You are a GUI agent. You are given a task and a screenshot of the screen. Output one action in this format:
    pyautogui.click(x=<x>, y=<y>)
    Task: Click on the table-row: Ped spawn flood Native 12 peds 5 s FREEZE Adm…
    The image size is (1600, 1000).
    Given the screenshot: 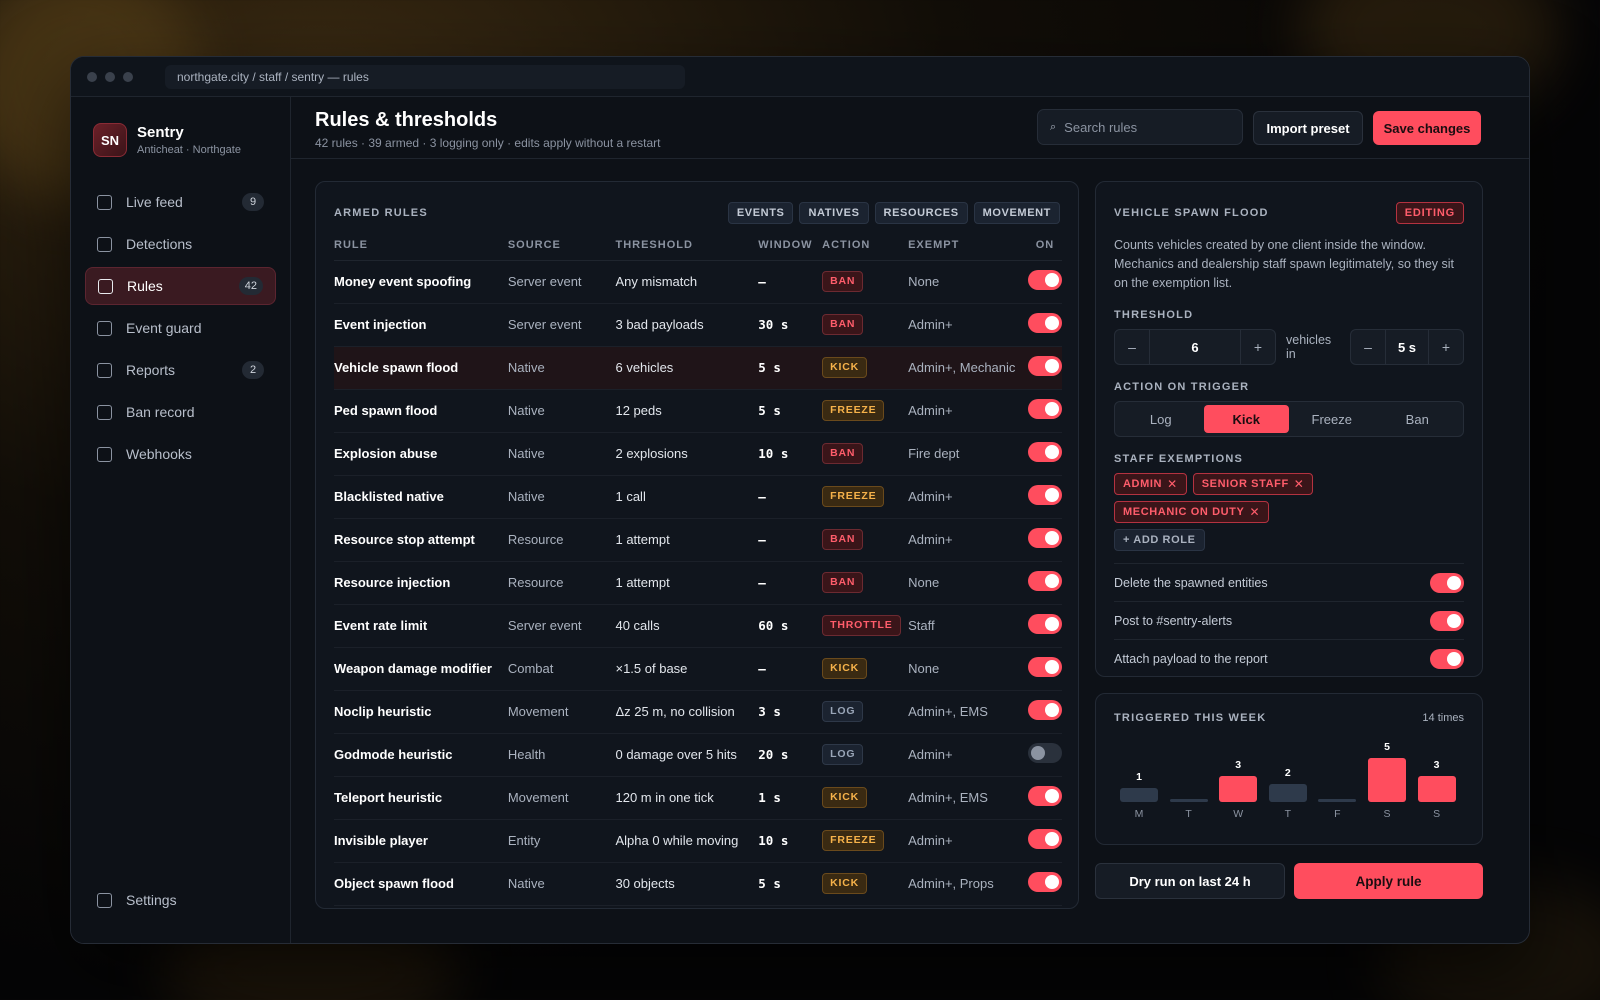 What is the action you would take?
    pyautogui.click(x=698, y=411)
    